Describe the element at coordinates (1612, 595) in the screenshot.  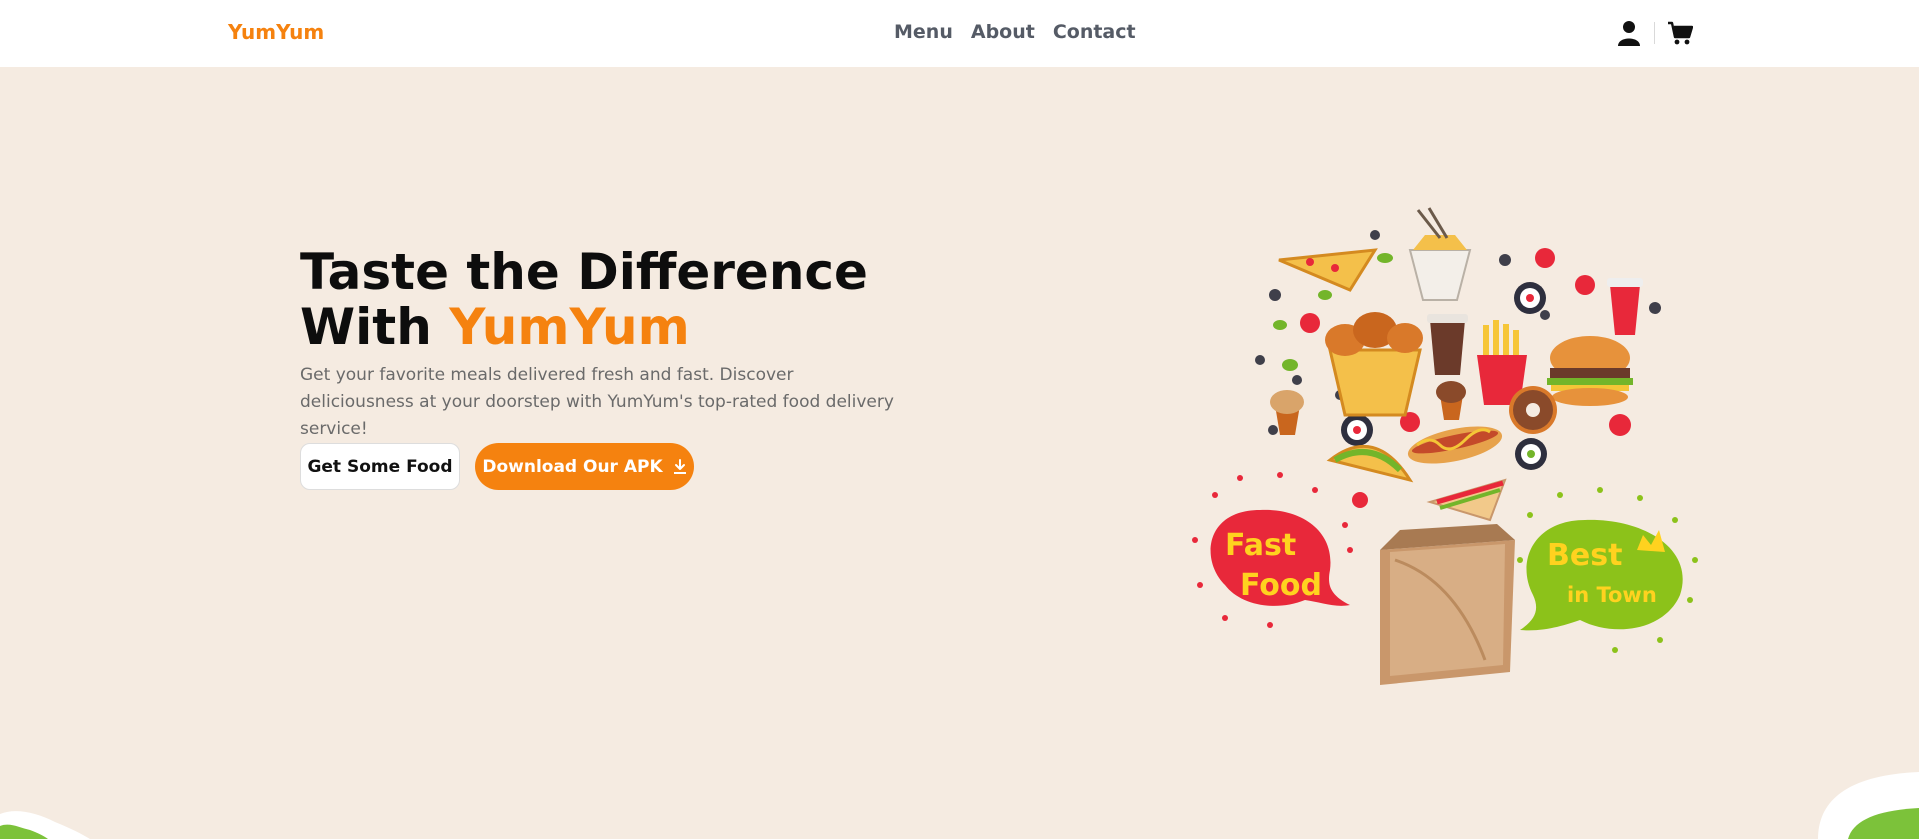
I see `badge-in-town-text: in Town` at that location.